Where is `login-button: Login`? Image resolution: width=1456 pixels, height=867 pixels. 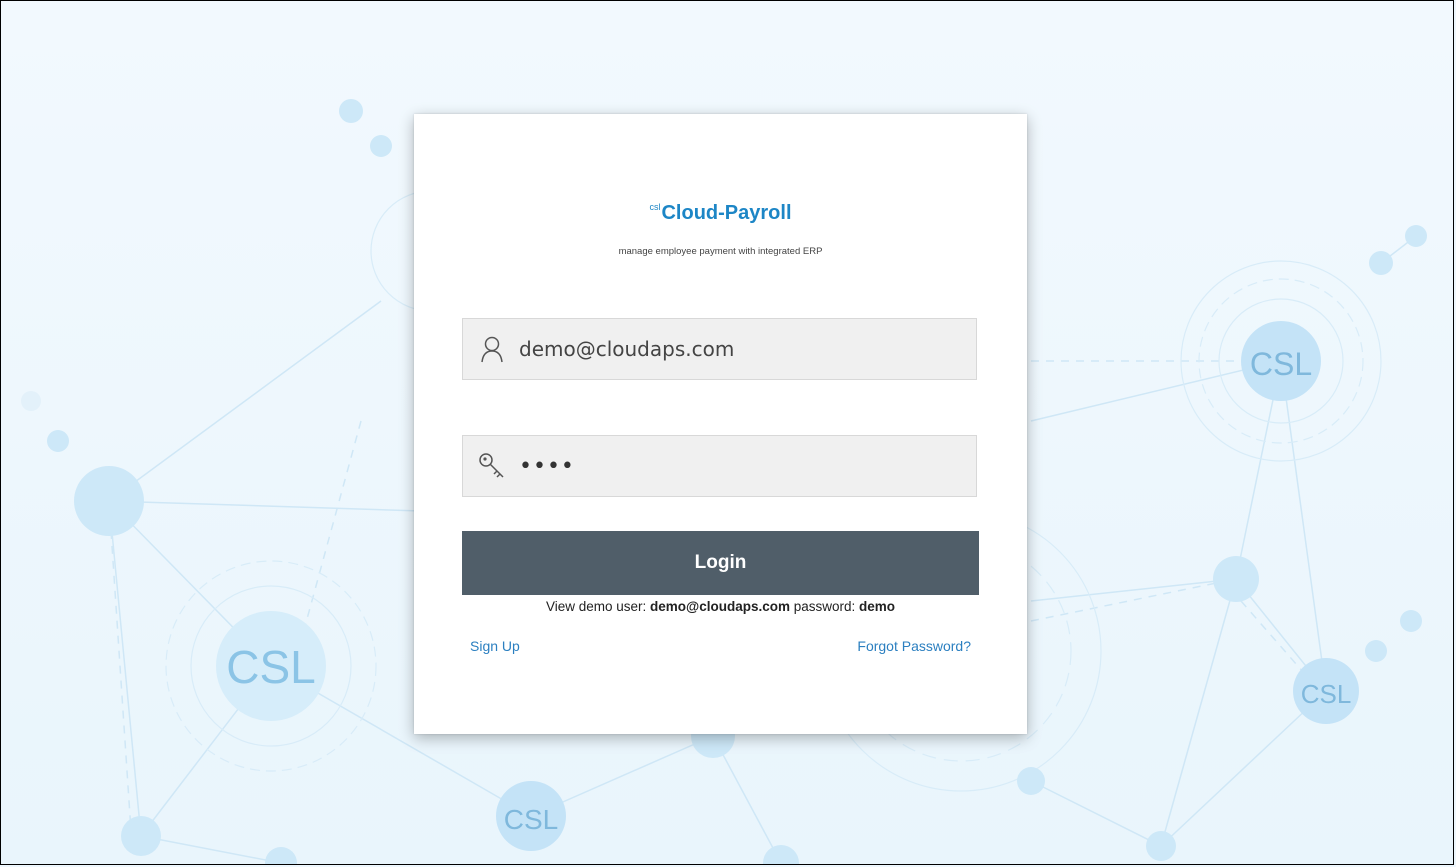 login-button: Login is located at coordinates (720, 563).